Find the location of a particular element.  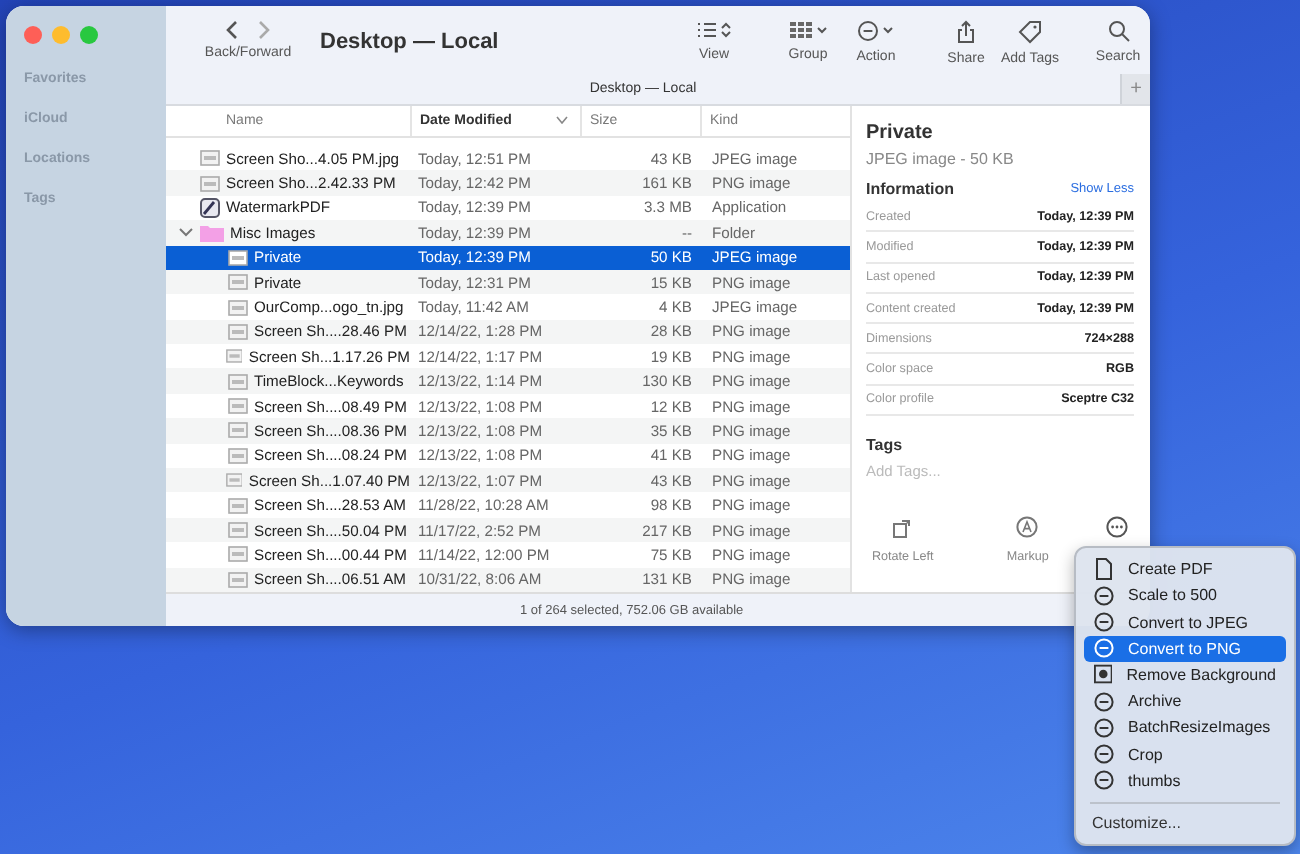

chevron-icon is located at coordinates (562, 120).